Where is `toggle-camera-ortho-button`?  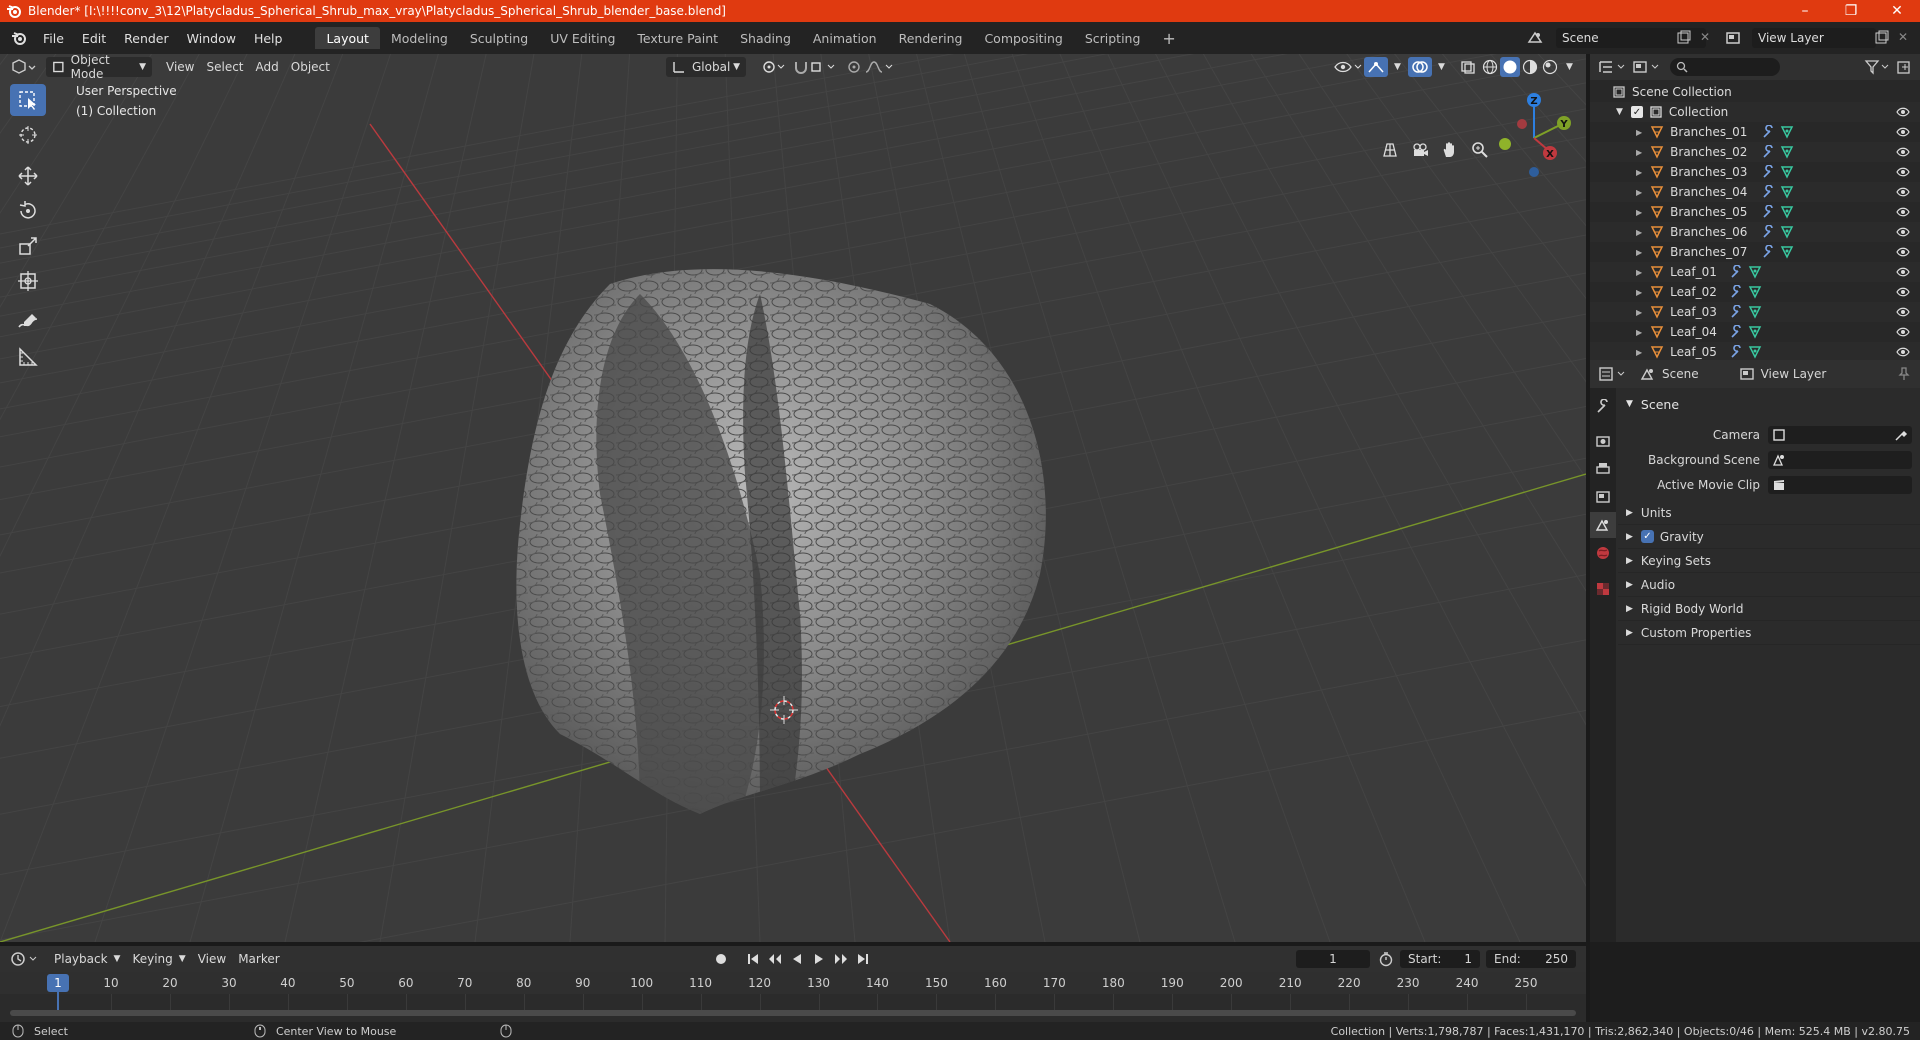 toggle-camera-ortho-button is located at coordinates (1390, 150).